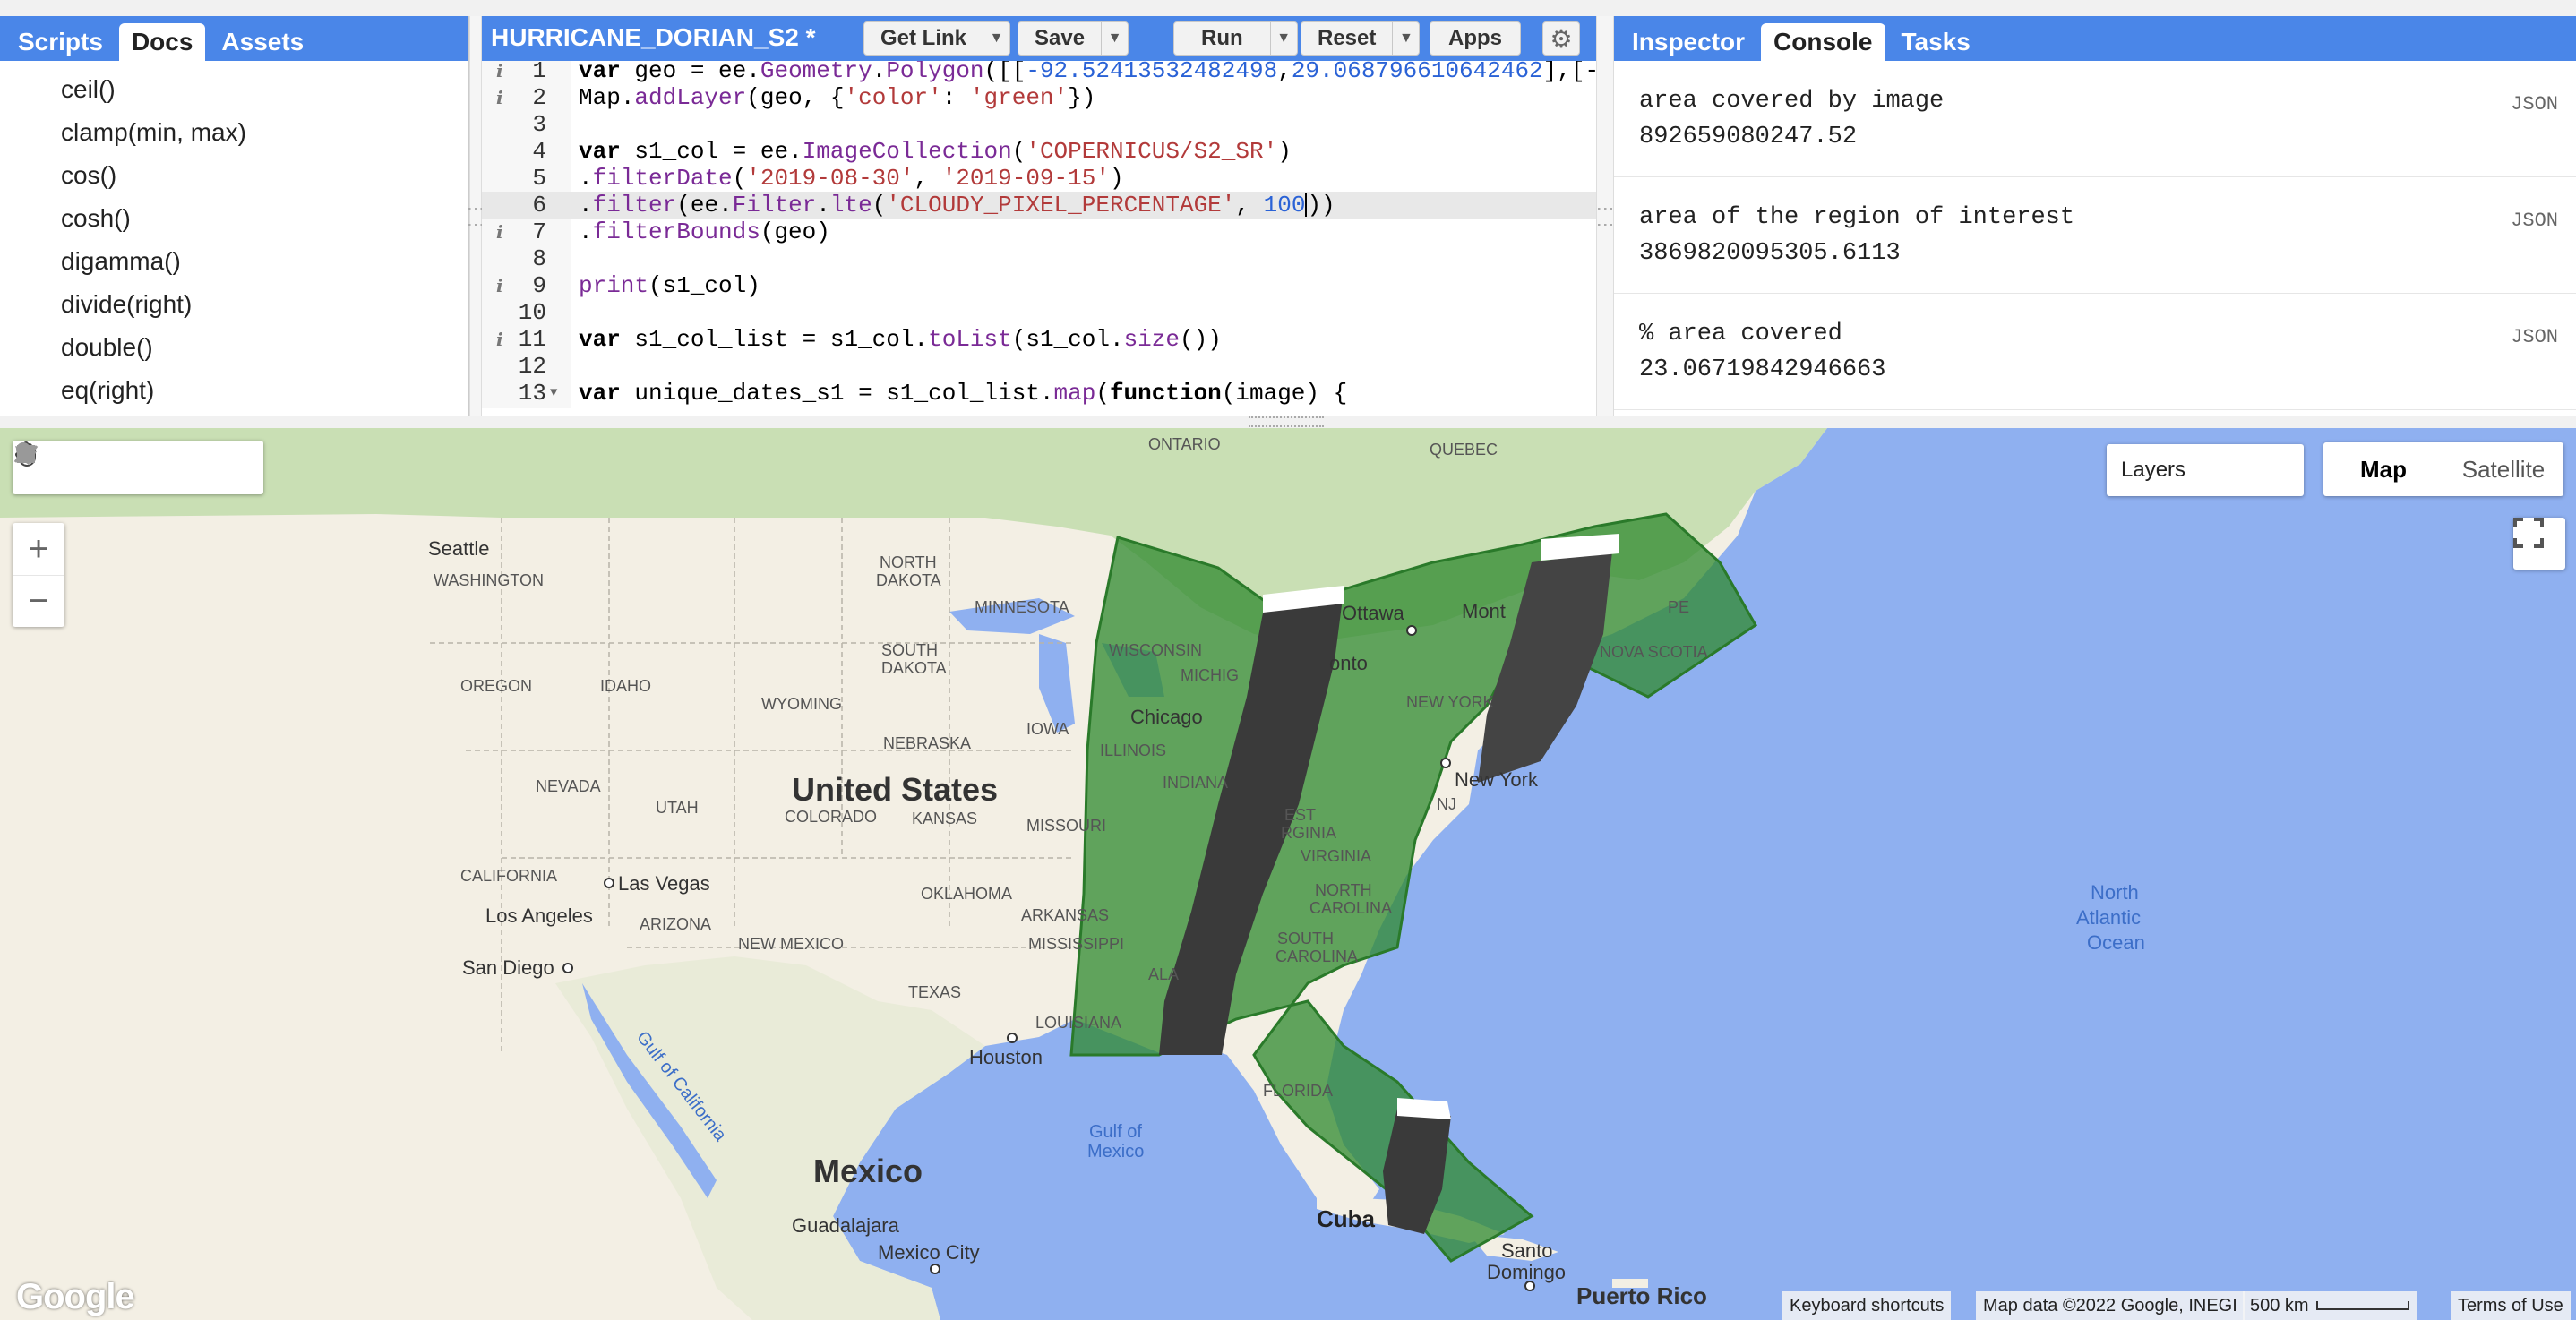  Describe the element at coordinates (234, 348) in the screenshot. I see `doc-item: double()` at that location.